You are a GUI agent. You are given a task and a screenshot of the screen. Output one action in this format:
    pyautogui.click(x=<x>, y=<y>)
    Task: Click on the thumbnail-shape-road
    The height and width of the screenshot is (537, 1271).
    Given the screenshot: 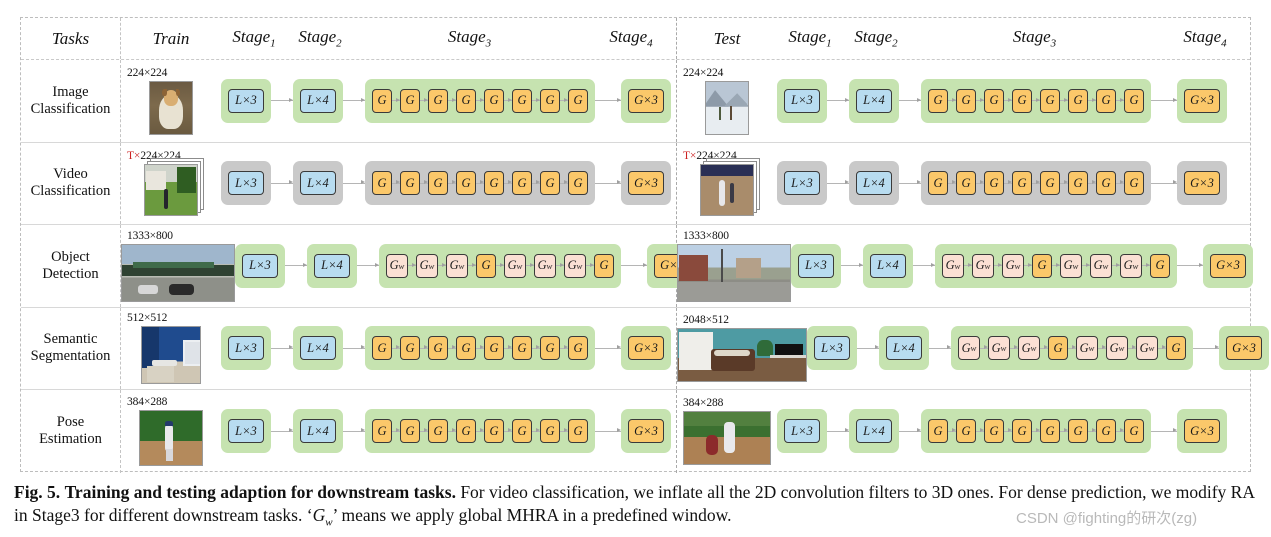 What is the action you would take?
    pyautogui.click(x=734, y=291)
    